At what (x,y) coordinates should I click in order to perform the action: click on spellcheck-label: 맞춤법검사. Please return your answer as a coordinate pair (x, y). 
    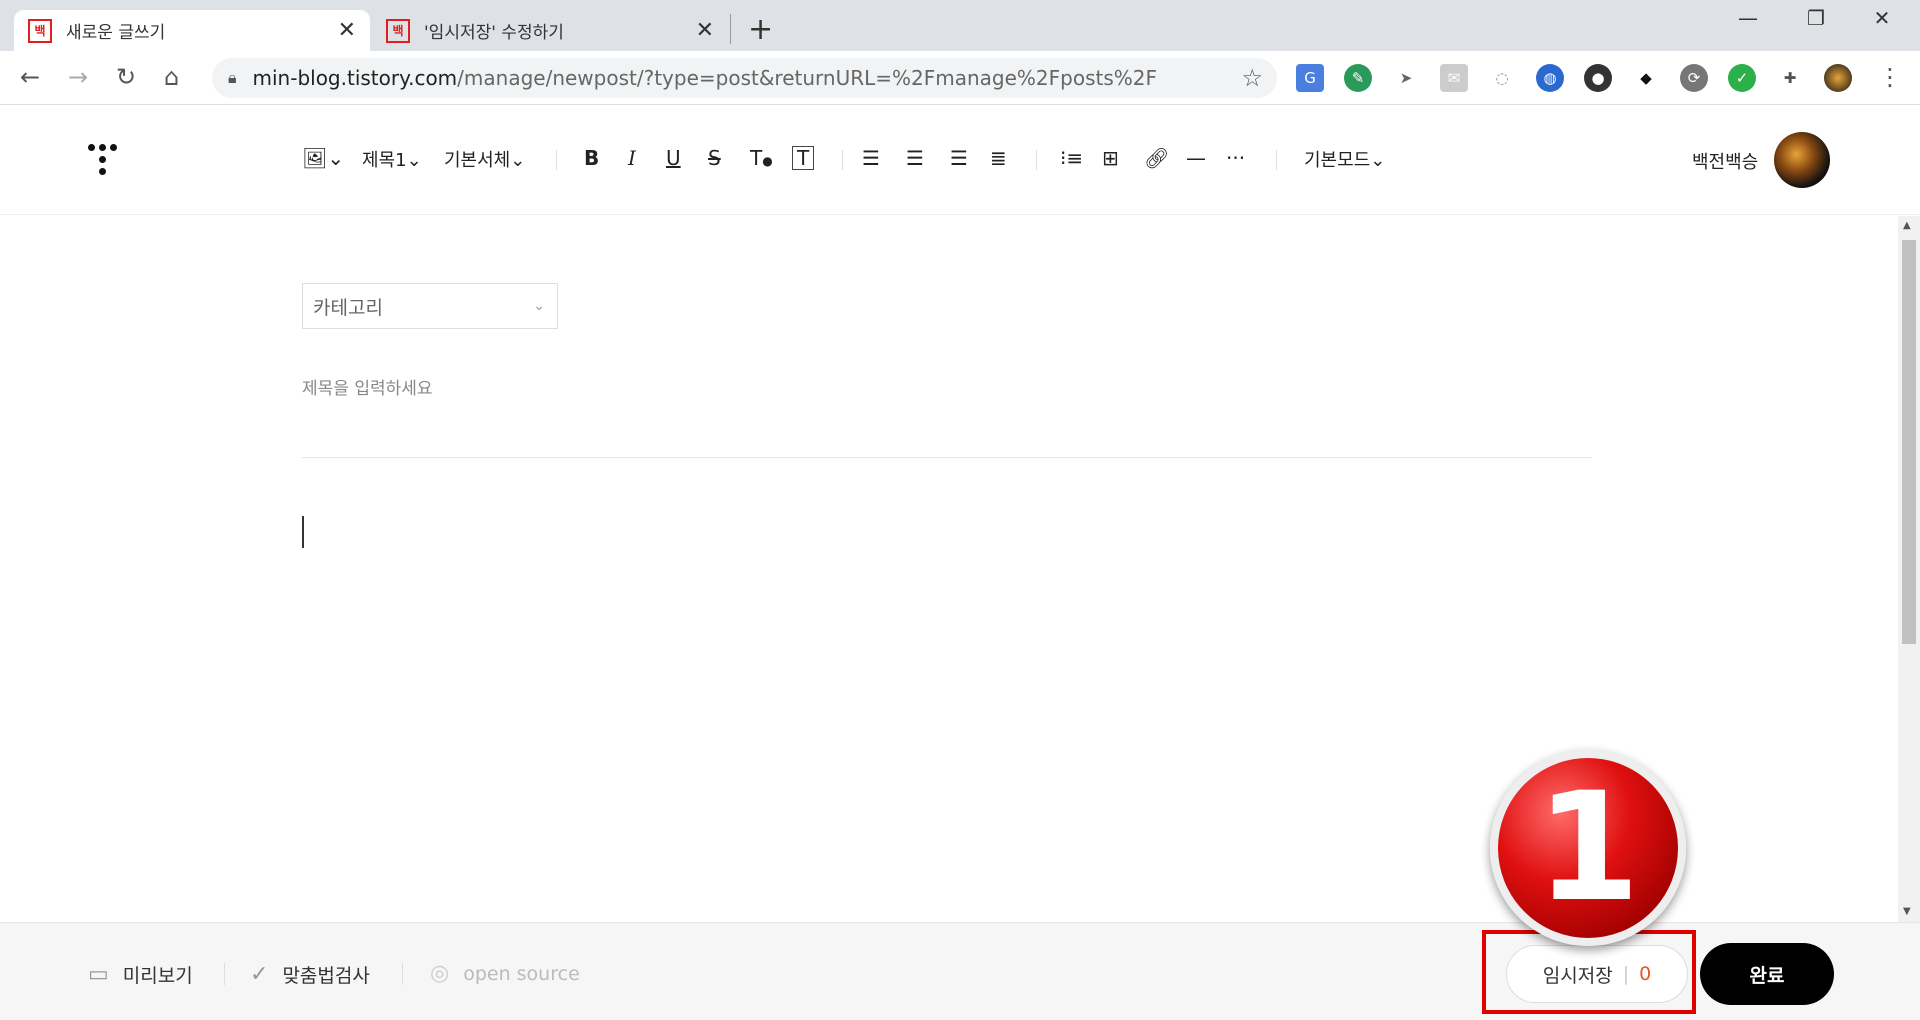
    Looking at the image, I should click on (326, 976).